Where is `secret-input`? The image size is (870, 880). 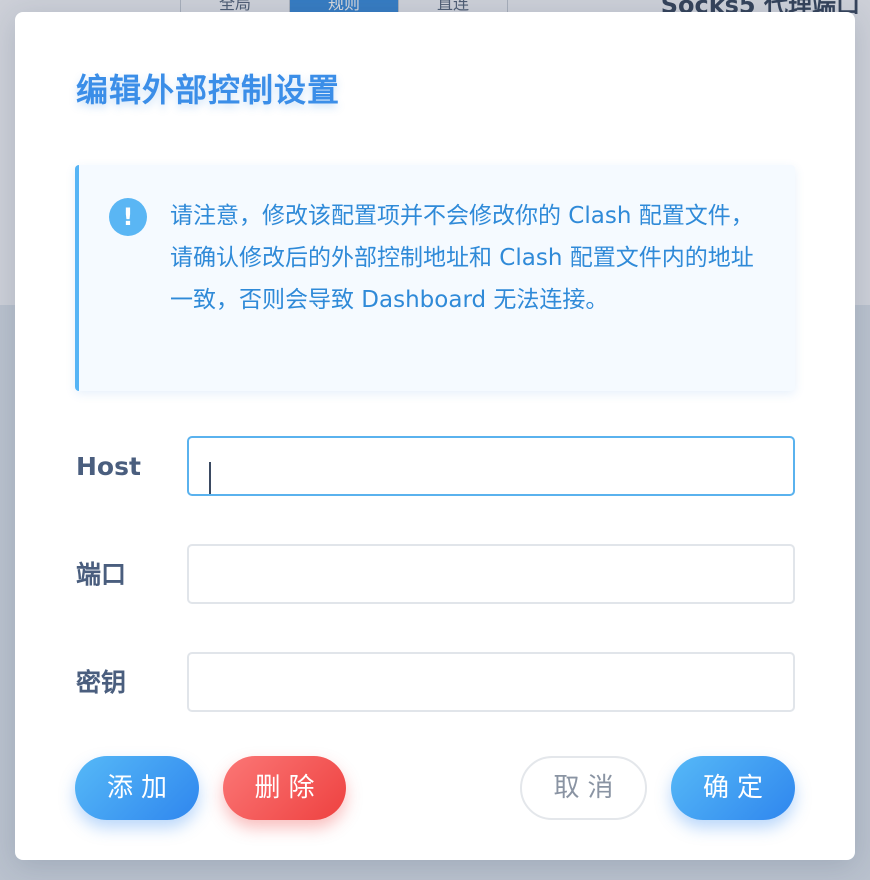 secret-input is located at coordinates (491, 682).